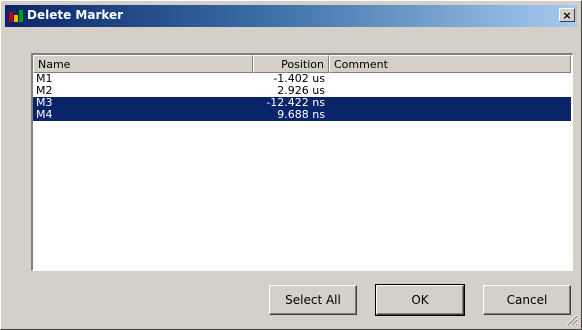 This screenshot has height=330, width=582. What do you see at coordinates (291, 16) in the screenshot?
I see `title-bar: Delete Marker ×` at bounding box center [291, 16].